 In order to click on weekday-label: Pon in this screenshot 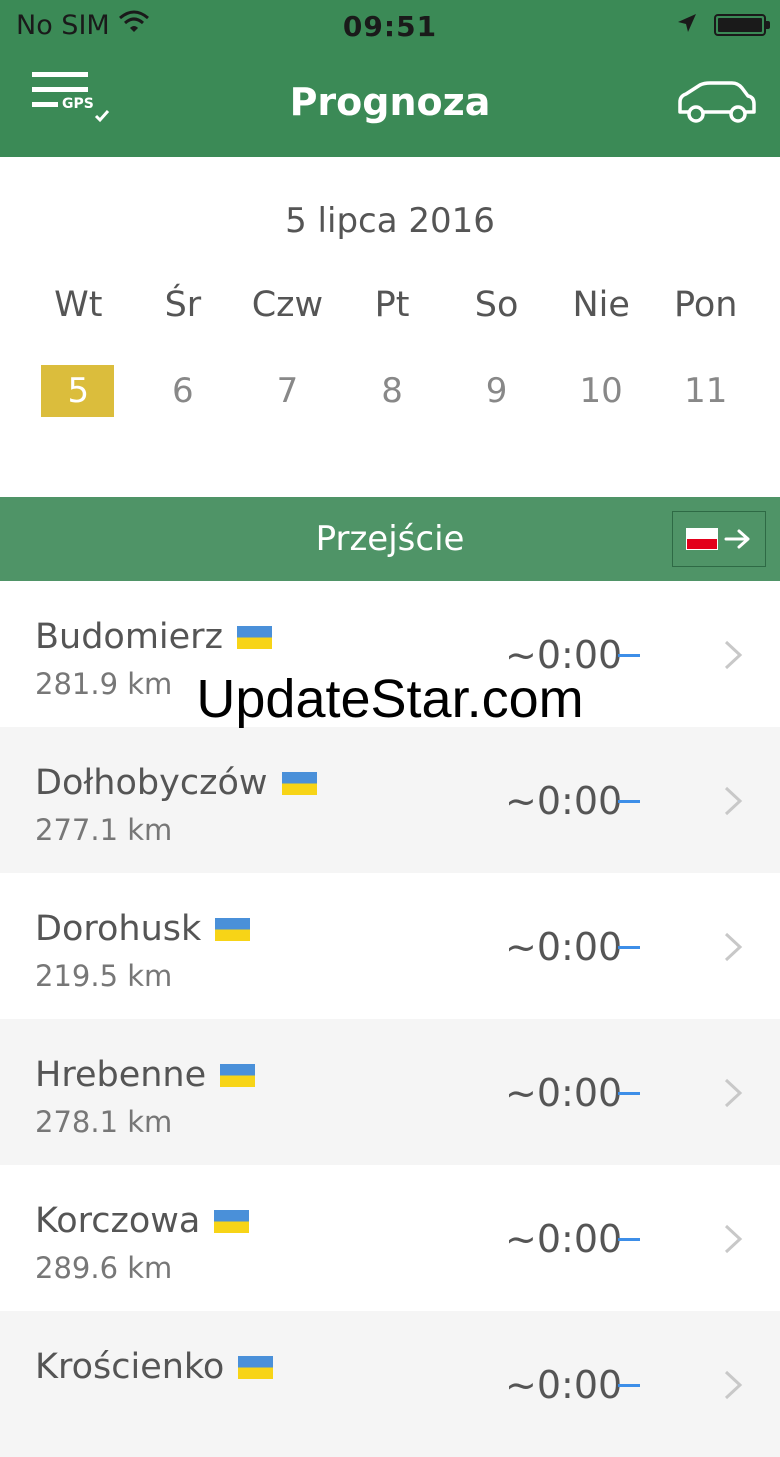, I will do `click(706, 305)`.